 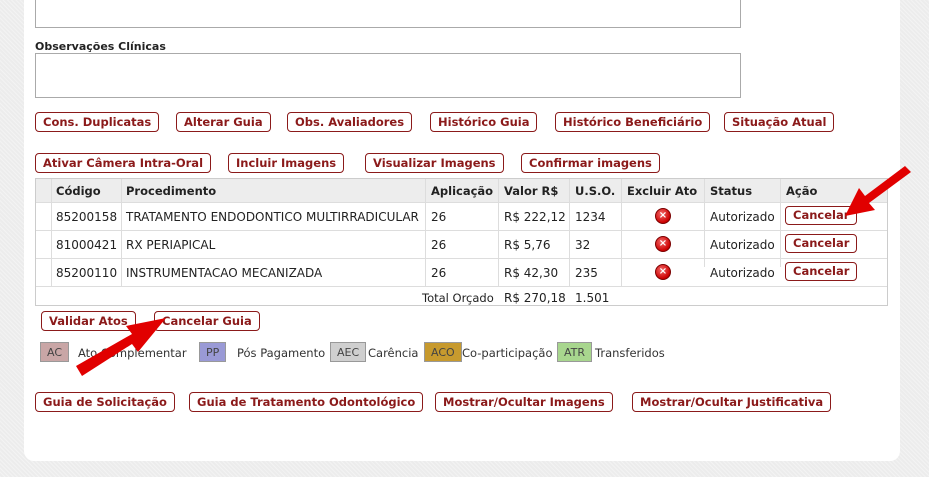 What do you see at coordinates (590, 217) in the screenshot?
I see `cell-uso: 1234` at bounding box center [590, 217].